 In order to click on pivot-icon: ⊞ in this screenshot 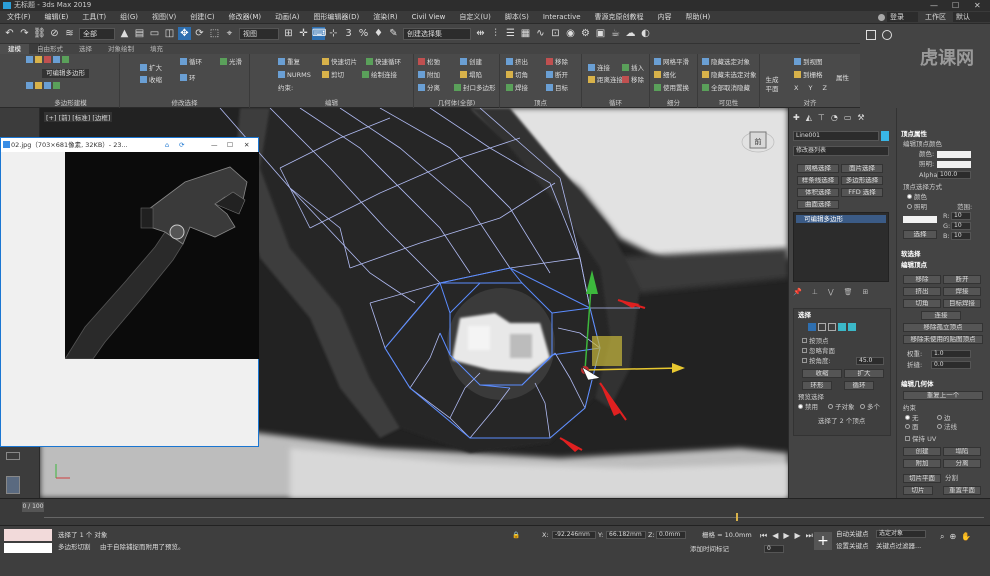, I will do `click(288, 33)`.